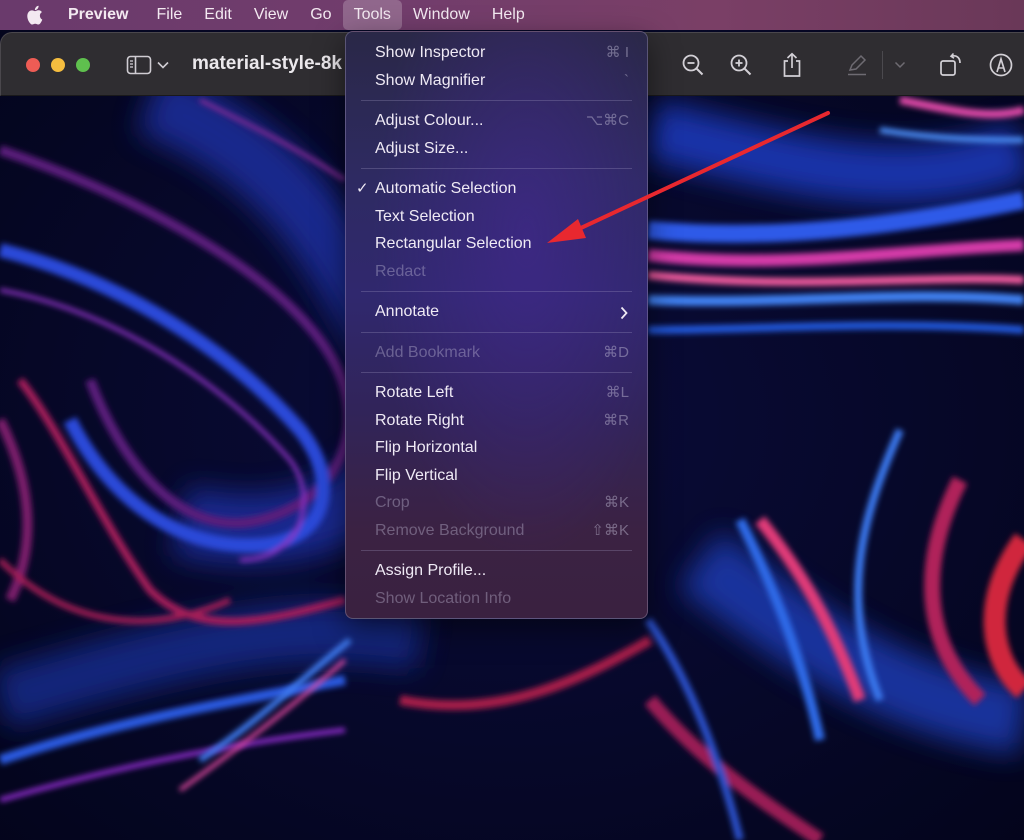 Image resolution: width=1024 pixels, height=840 pixels. Describe the element at coordinates (169, 15) in the screenshot. I see `menu-file: File` at that location.